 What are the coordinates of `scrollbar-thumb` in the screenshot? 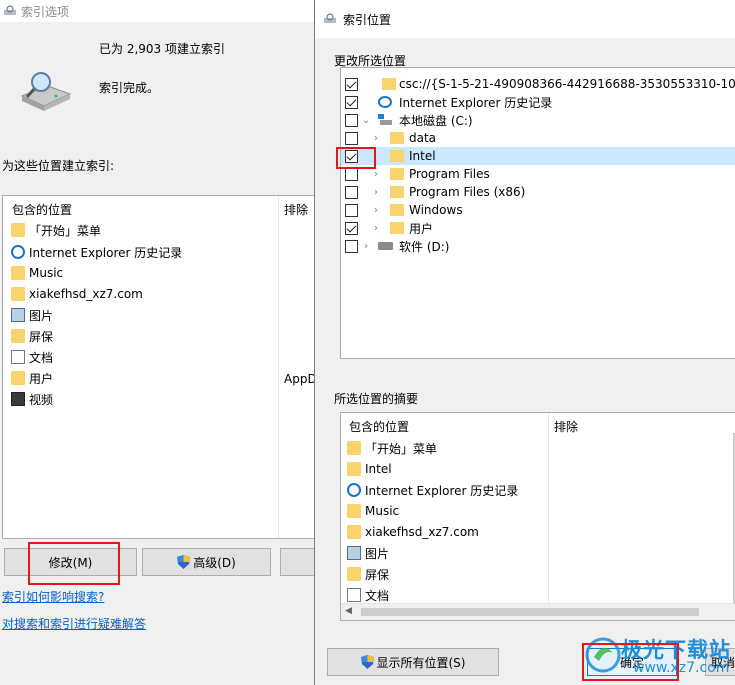 It's located at (530, 612).